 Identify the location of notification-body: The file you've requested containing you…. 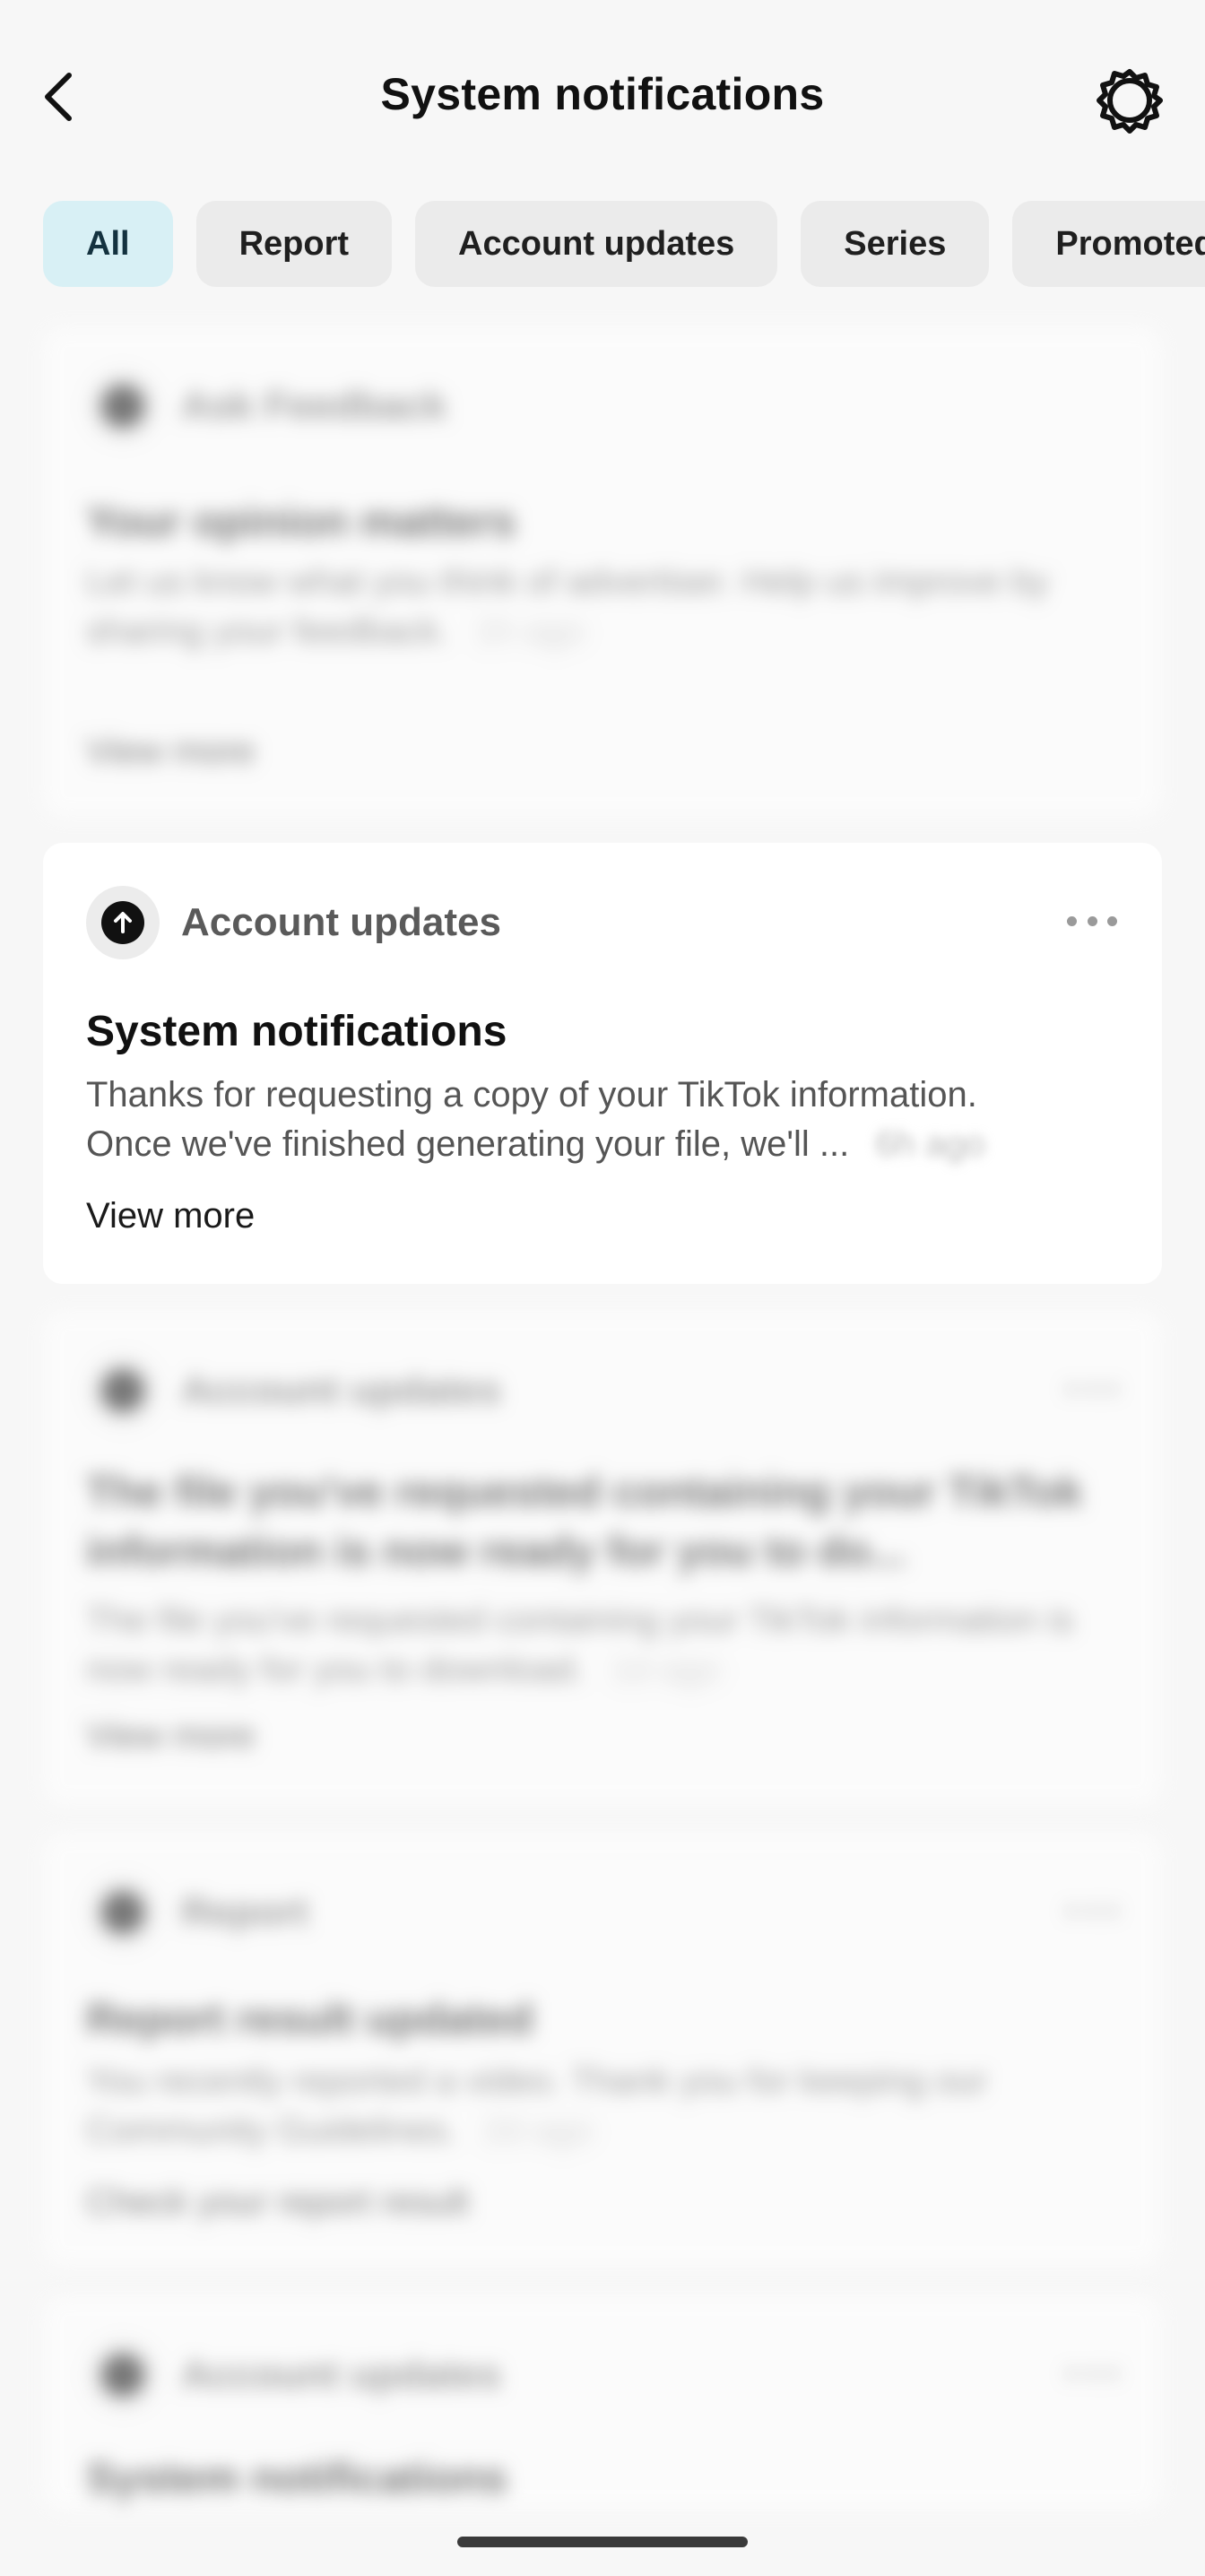
(597, 1645).